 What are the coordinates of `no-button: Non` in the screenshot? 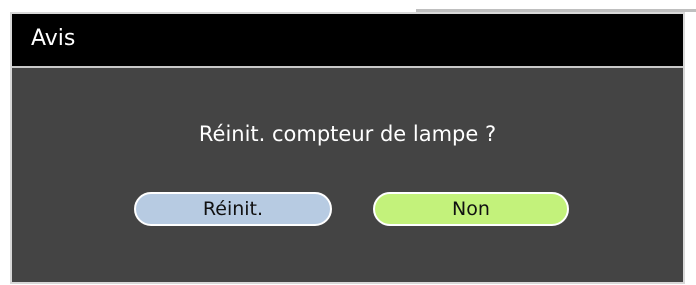 It's located at (471, 209).